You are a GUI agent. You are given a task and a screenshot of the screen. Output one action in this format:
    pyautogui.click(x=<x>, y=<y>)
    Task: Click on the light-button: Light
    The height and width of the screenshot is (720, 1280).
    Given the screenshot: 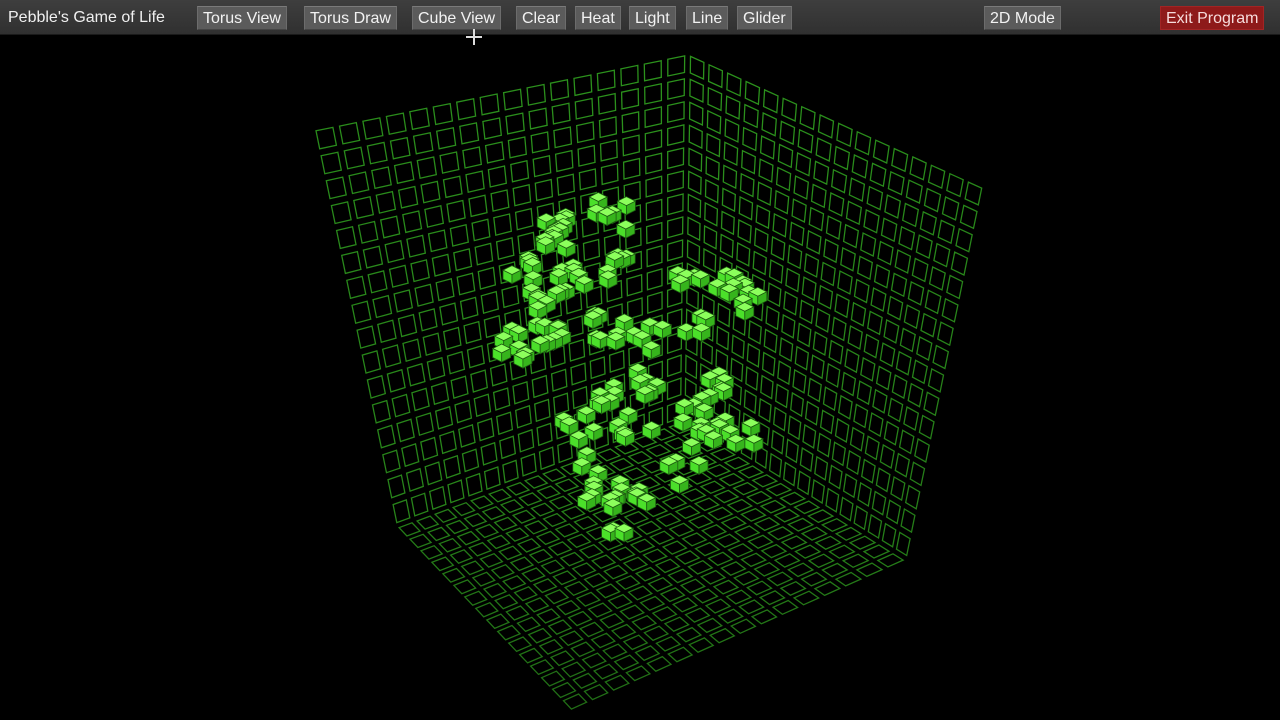 What is the action you would take?
    pyautogui.click(x=652, y=18)
    